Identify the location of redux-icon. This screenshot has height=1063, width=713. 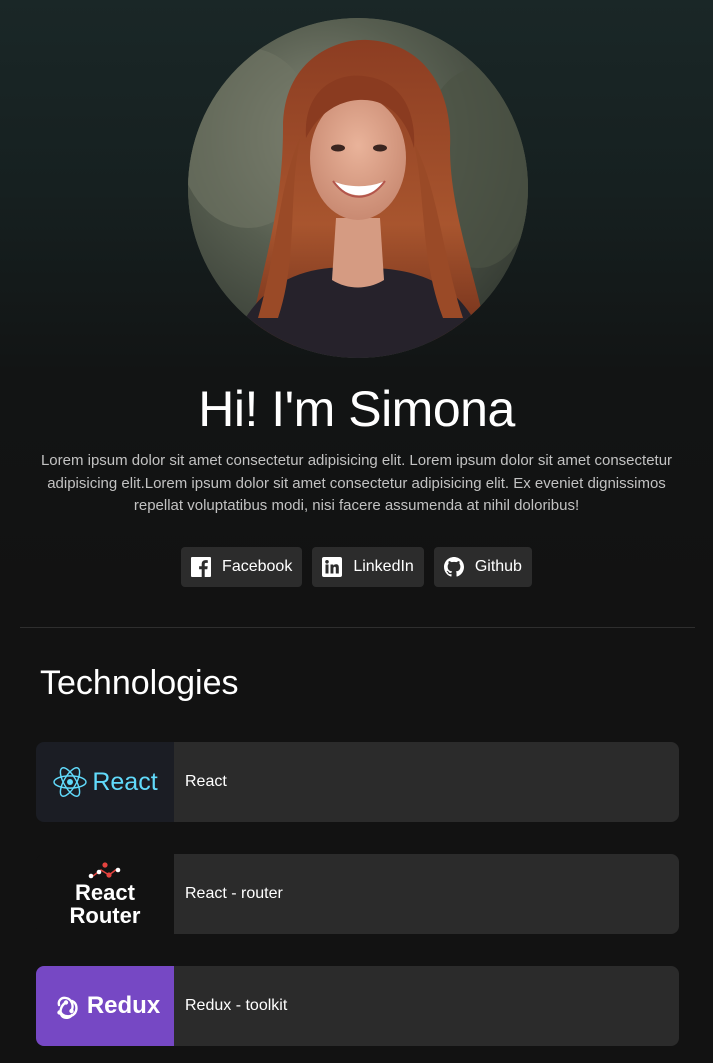
(67, 1007).